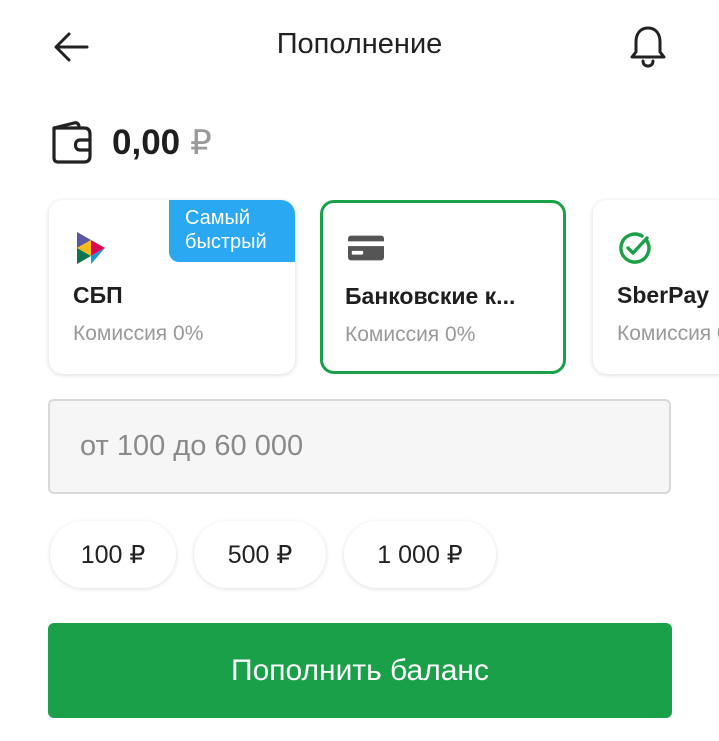 The image size is (719, 741). Describe the element at coordinates (91, 248) in the screenshot. I see `sbp-logo-icon` at that location.